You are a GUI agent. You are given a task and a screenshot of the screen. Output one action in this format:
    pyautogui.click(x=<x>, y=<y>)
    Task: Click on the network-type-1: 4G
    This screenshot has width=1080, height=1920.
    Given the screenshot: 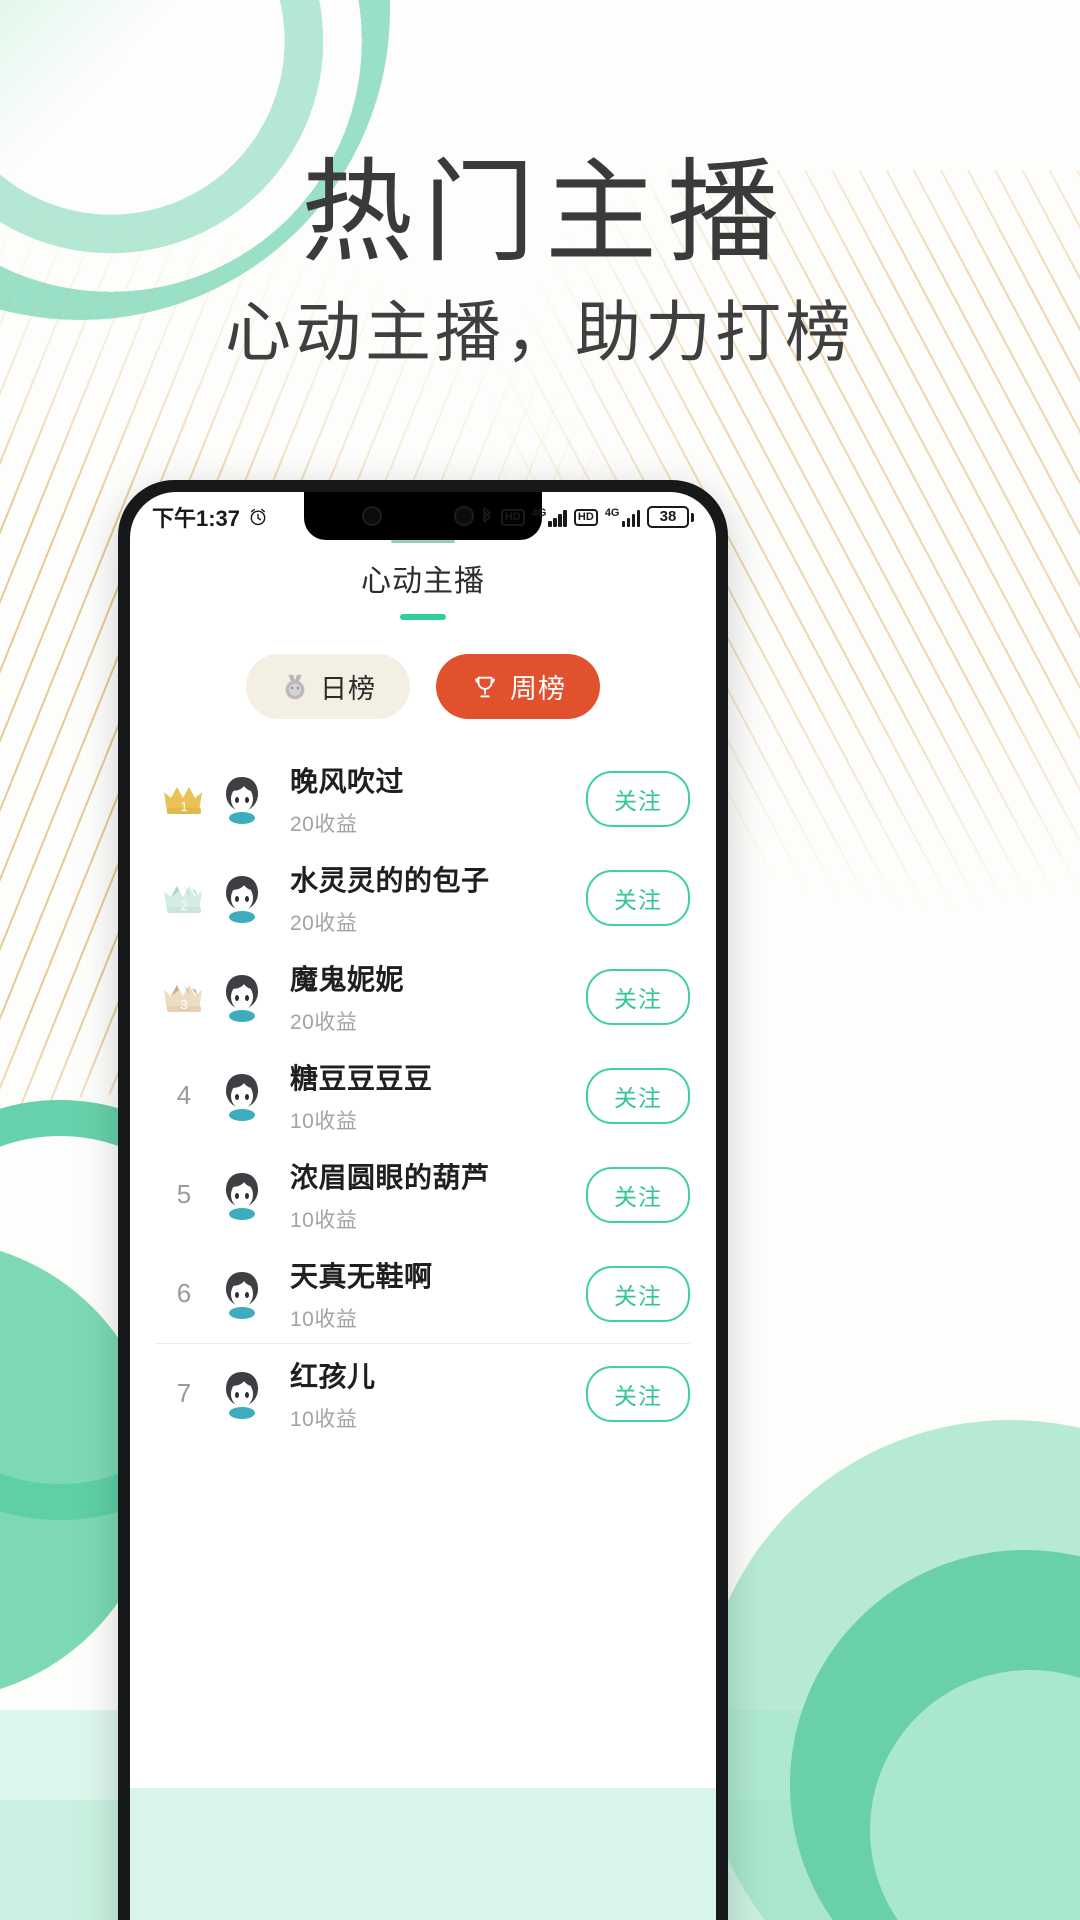 What is the action you would take?
    pyautogui.click(x=539, y=512)
    